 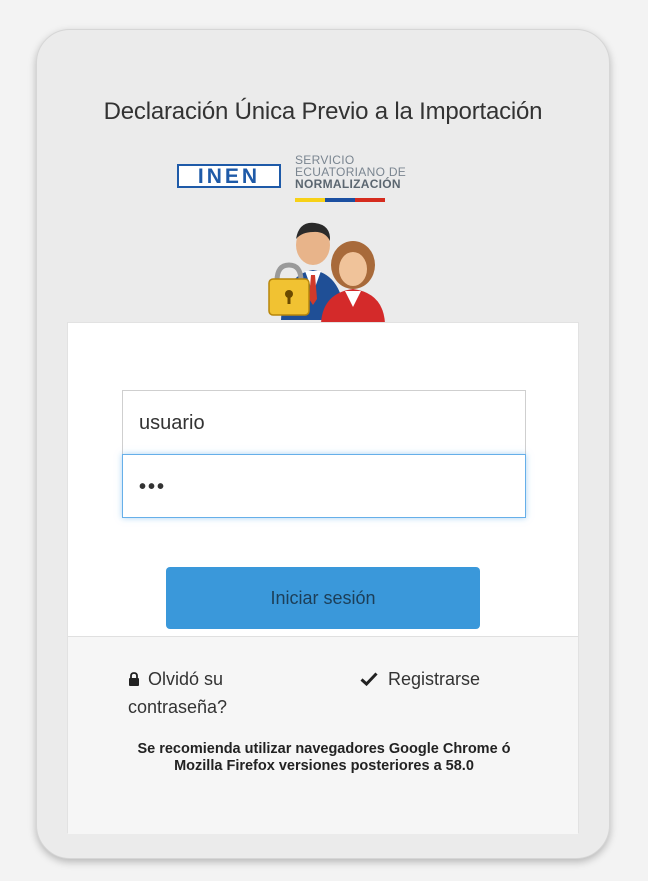 What do you see at coordinates (134, 679) in the screenshot?
I see `lock-icon` at bounding box center [134, 679].